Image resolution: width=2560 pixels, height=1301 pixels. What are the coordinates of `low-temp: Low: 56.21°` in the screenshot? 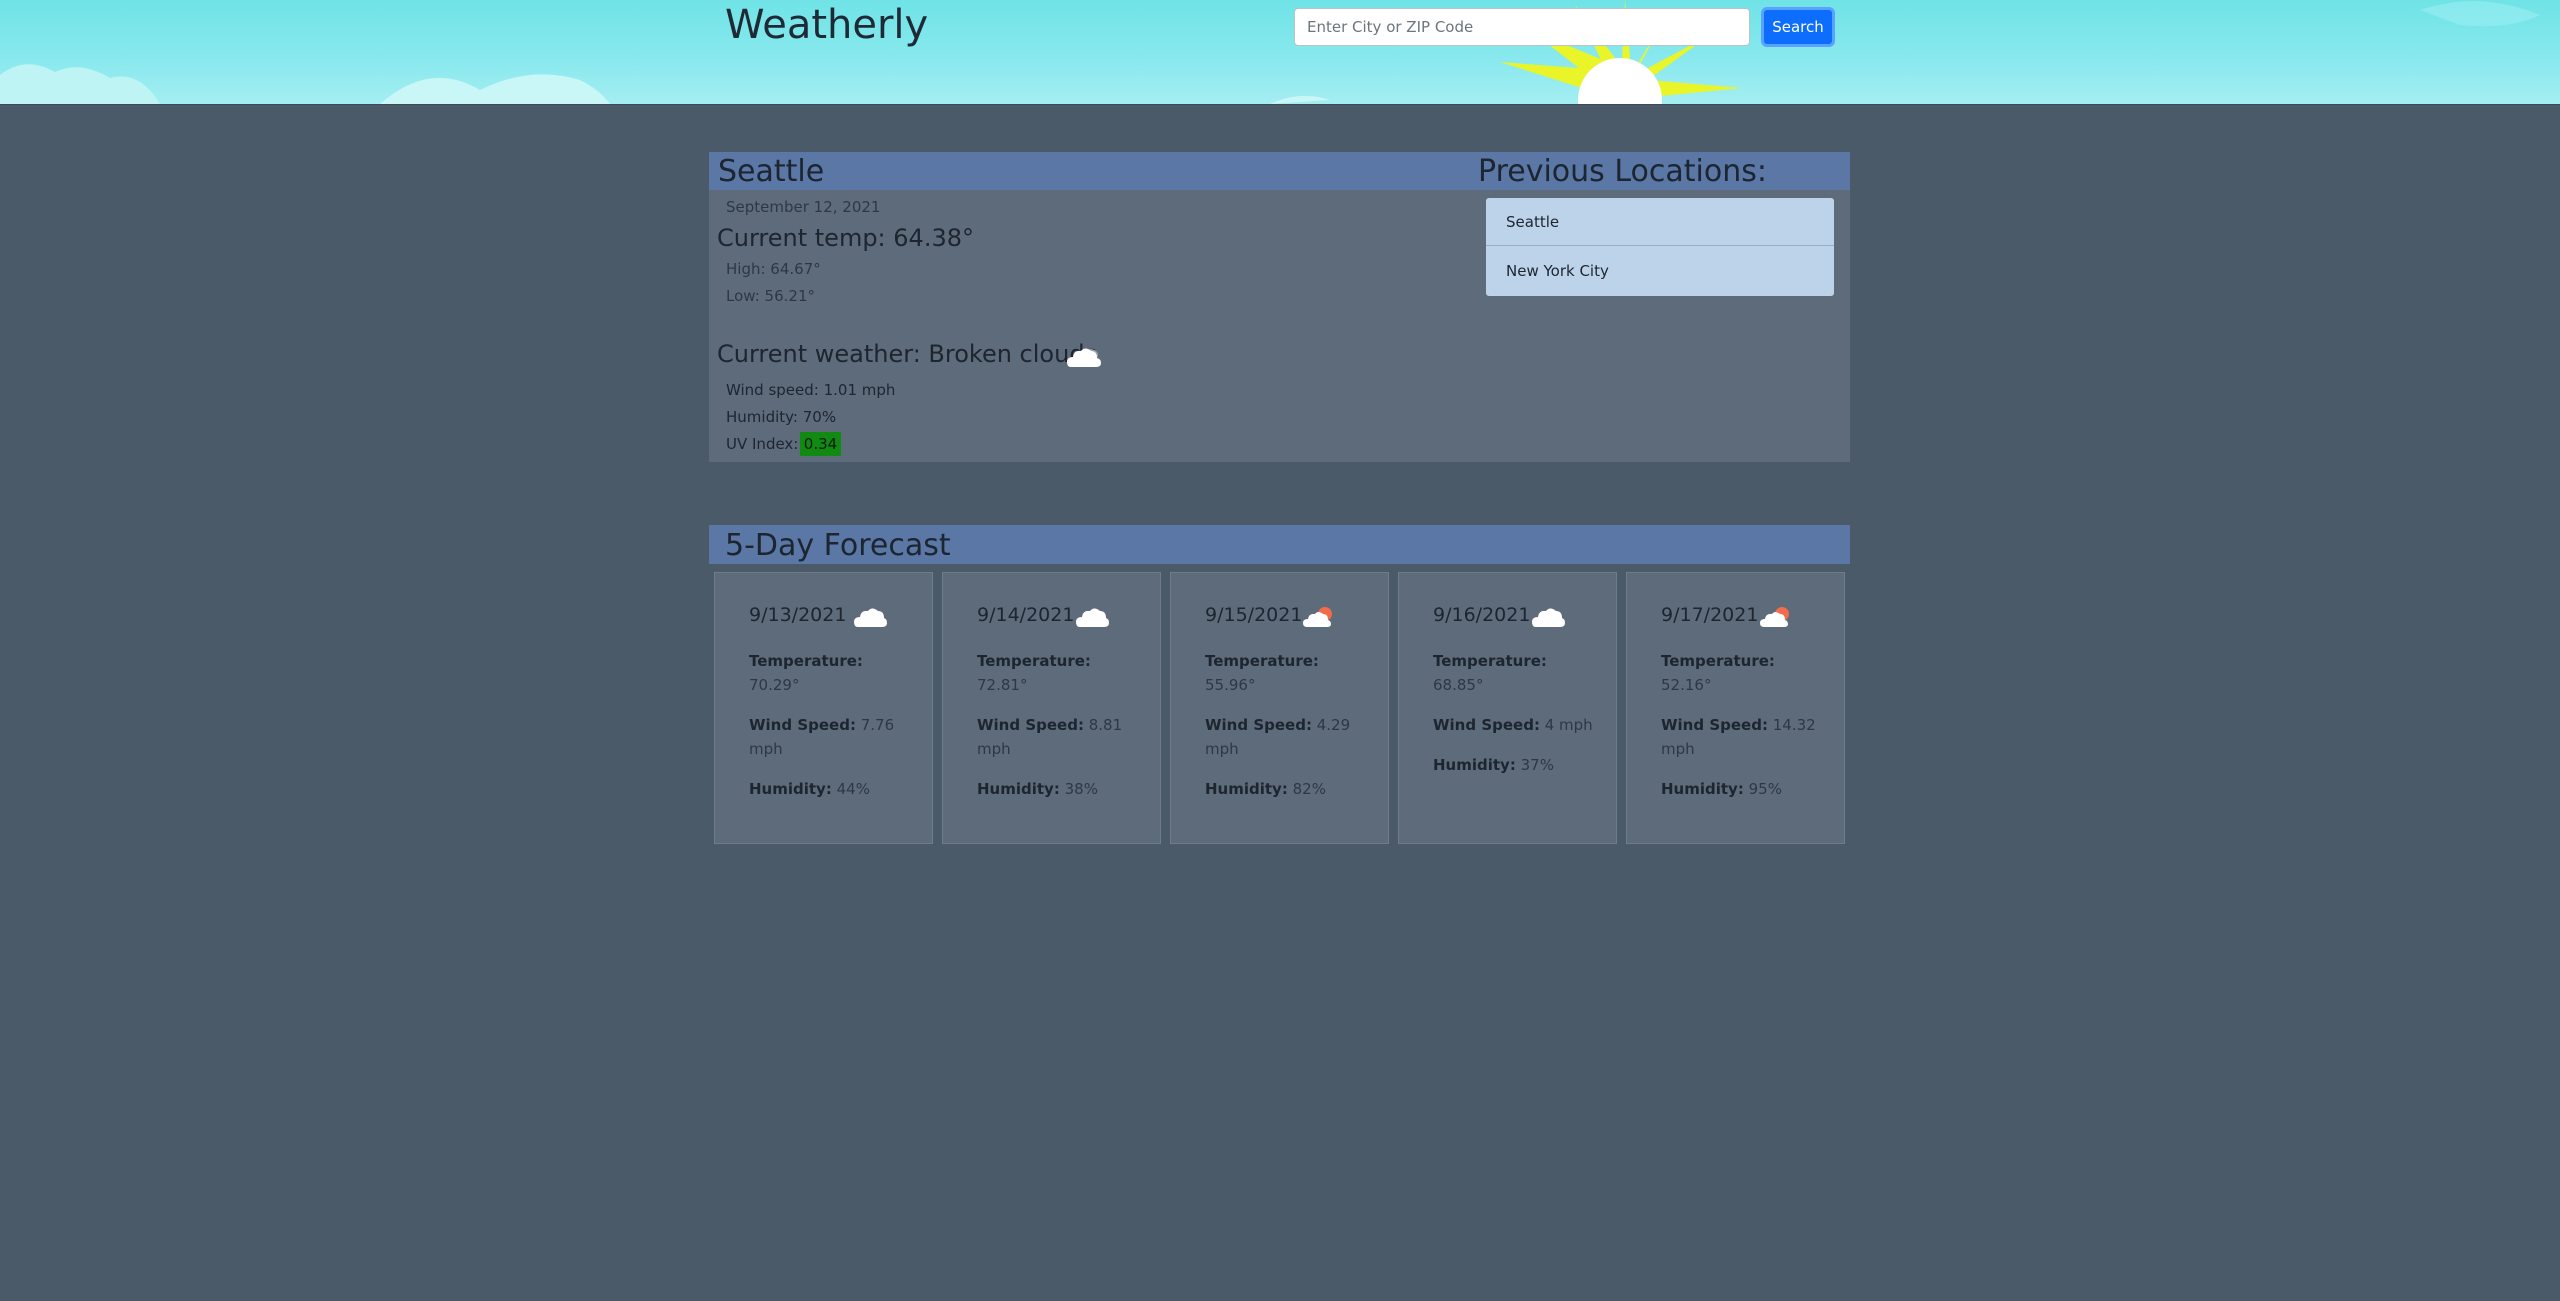 It's located at (770, 296).